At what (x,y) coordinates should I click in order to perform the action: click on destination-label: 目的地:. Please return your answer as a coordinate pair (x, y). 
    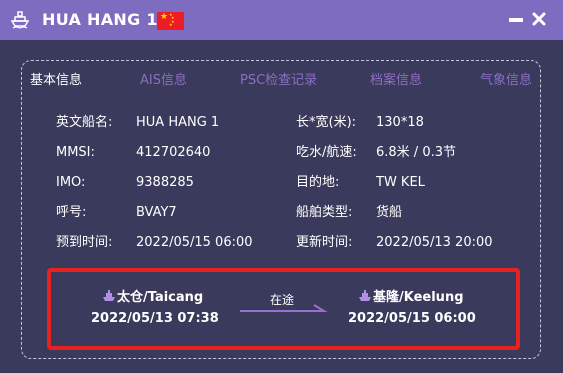
    Looking at the image, I should click on (318, 182).